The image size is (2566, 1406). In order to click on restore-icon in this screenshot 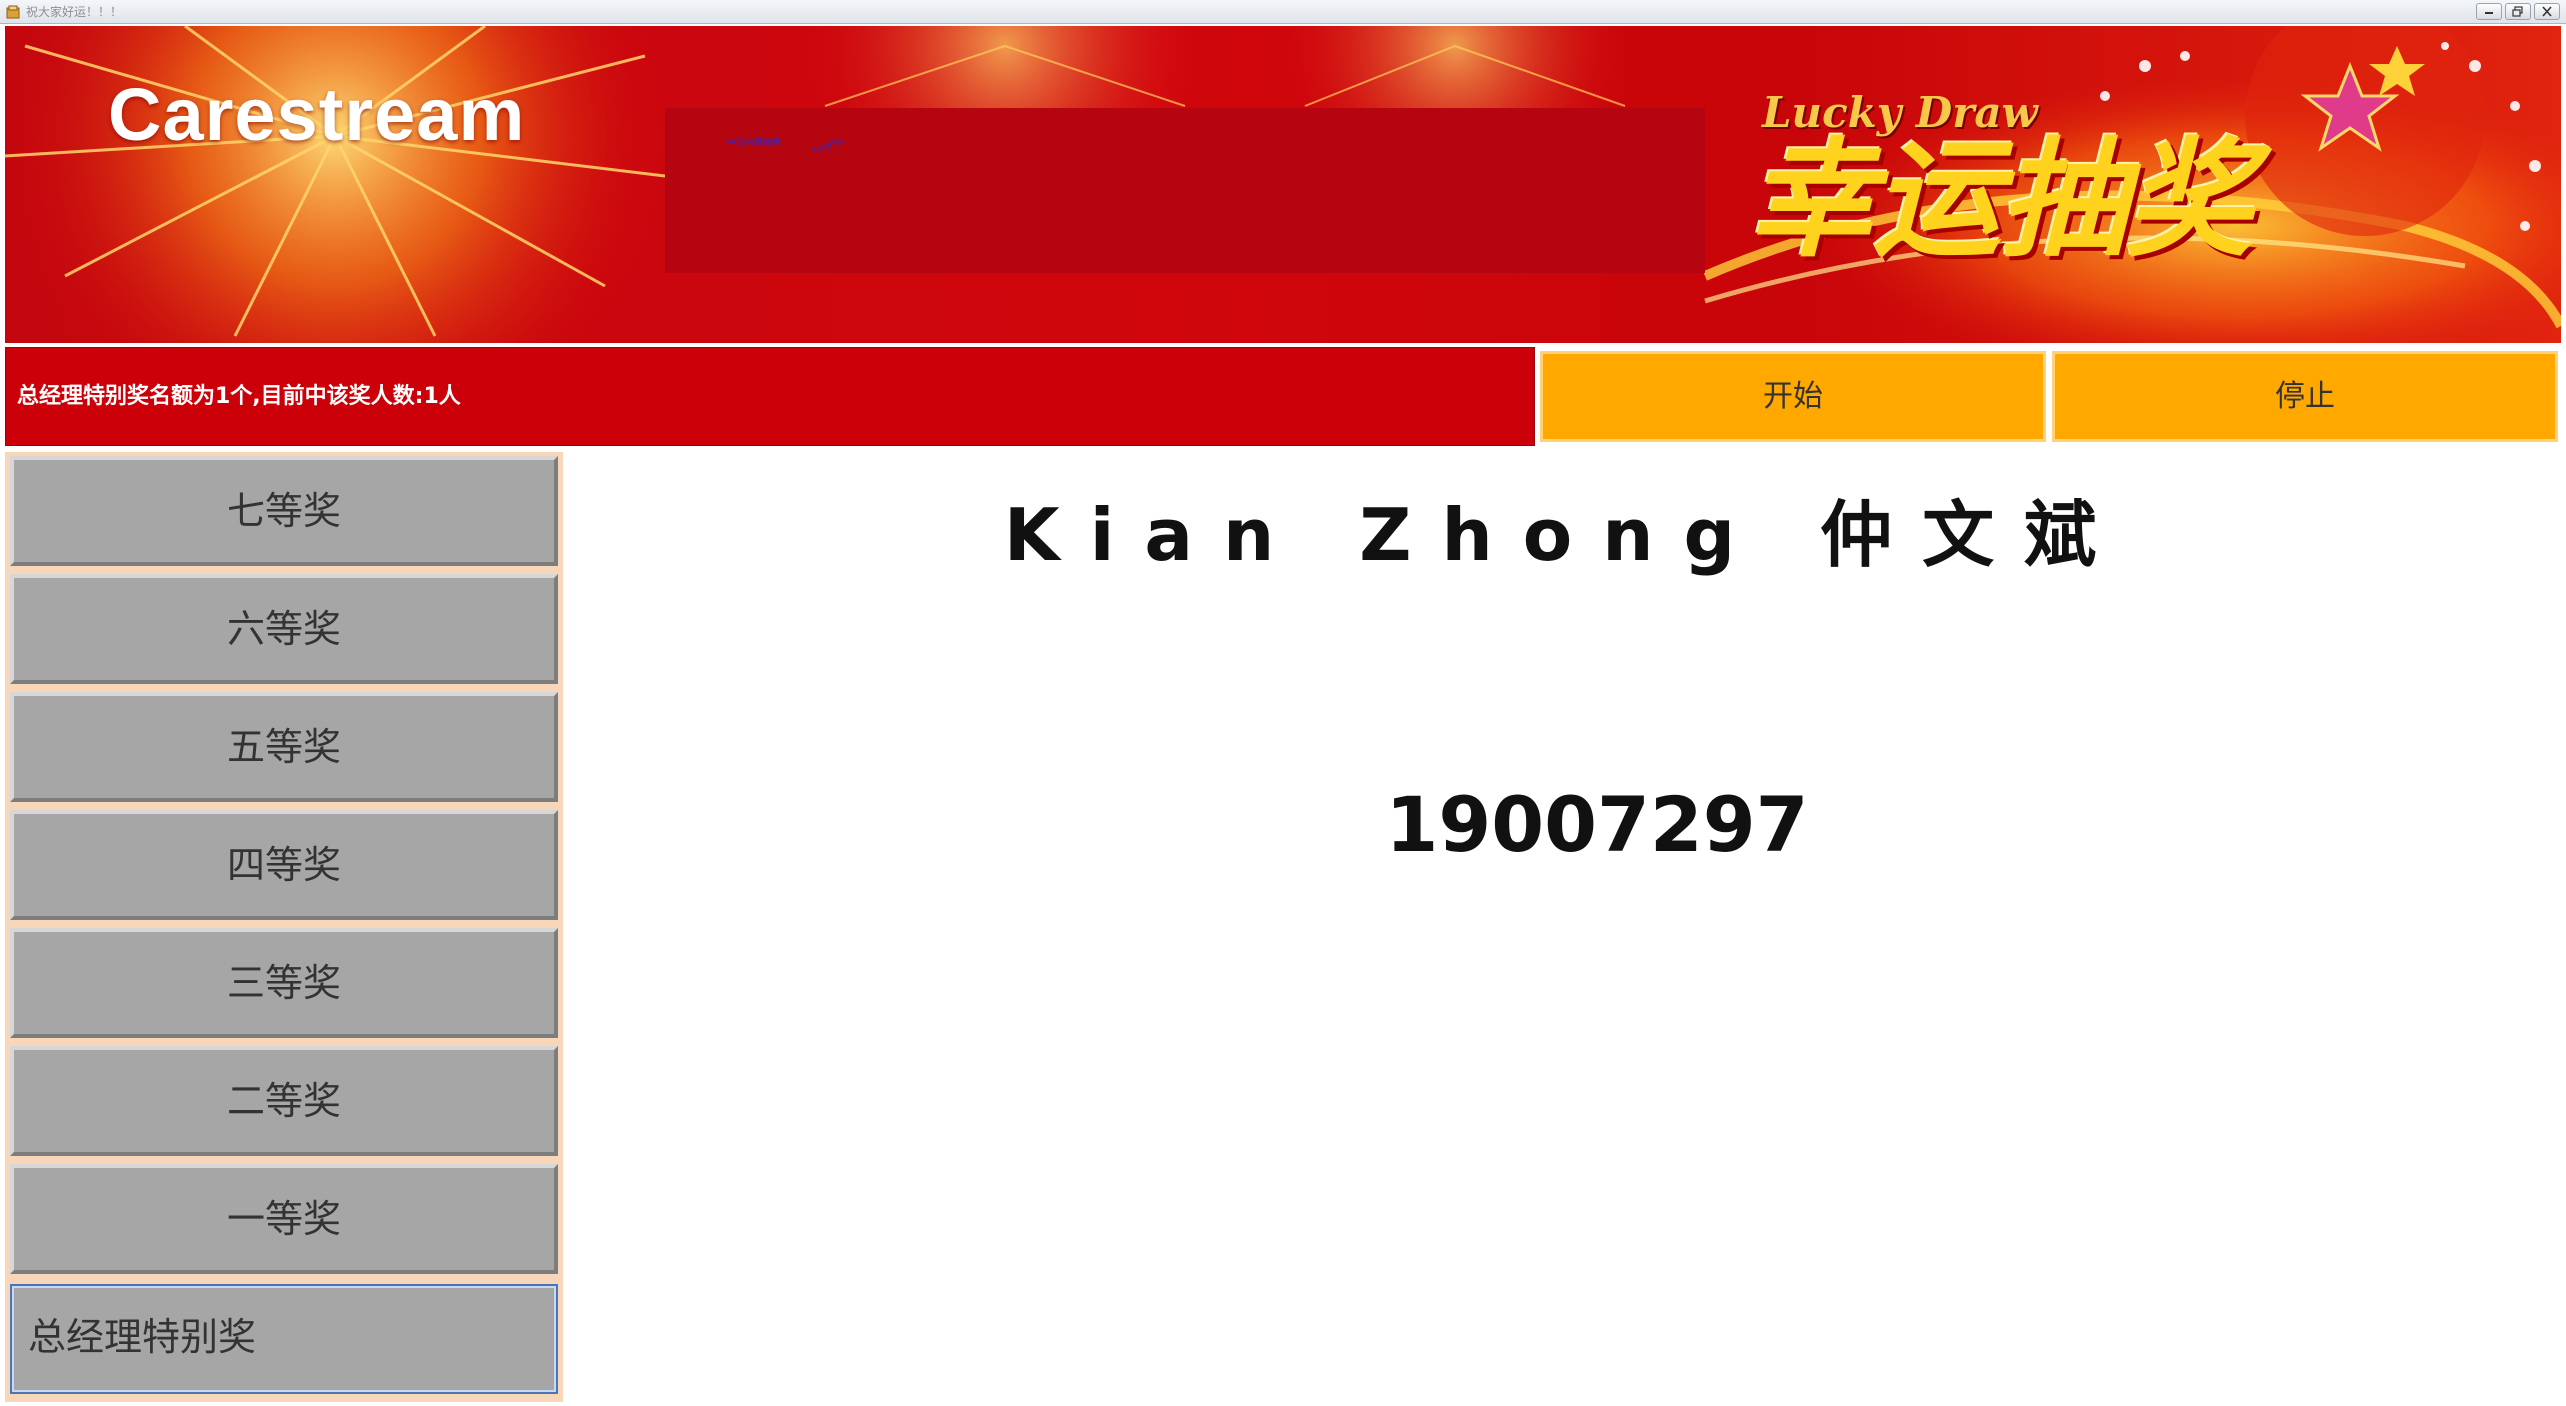, I will do `click(2517, 11)`.